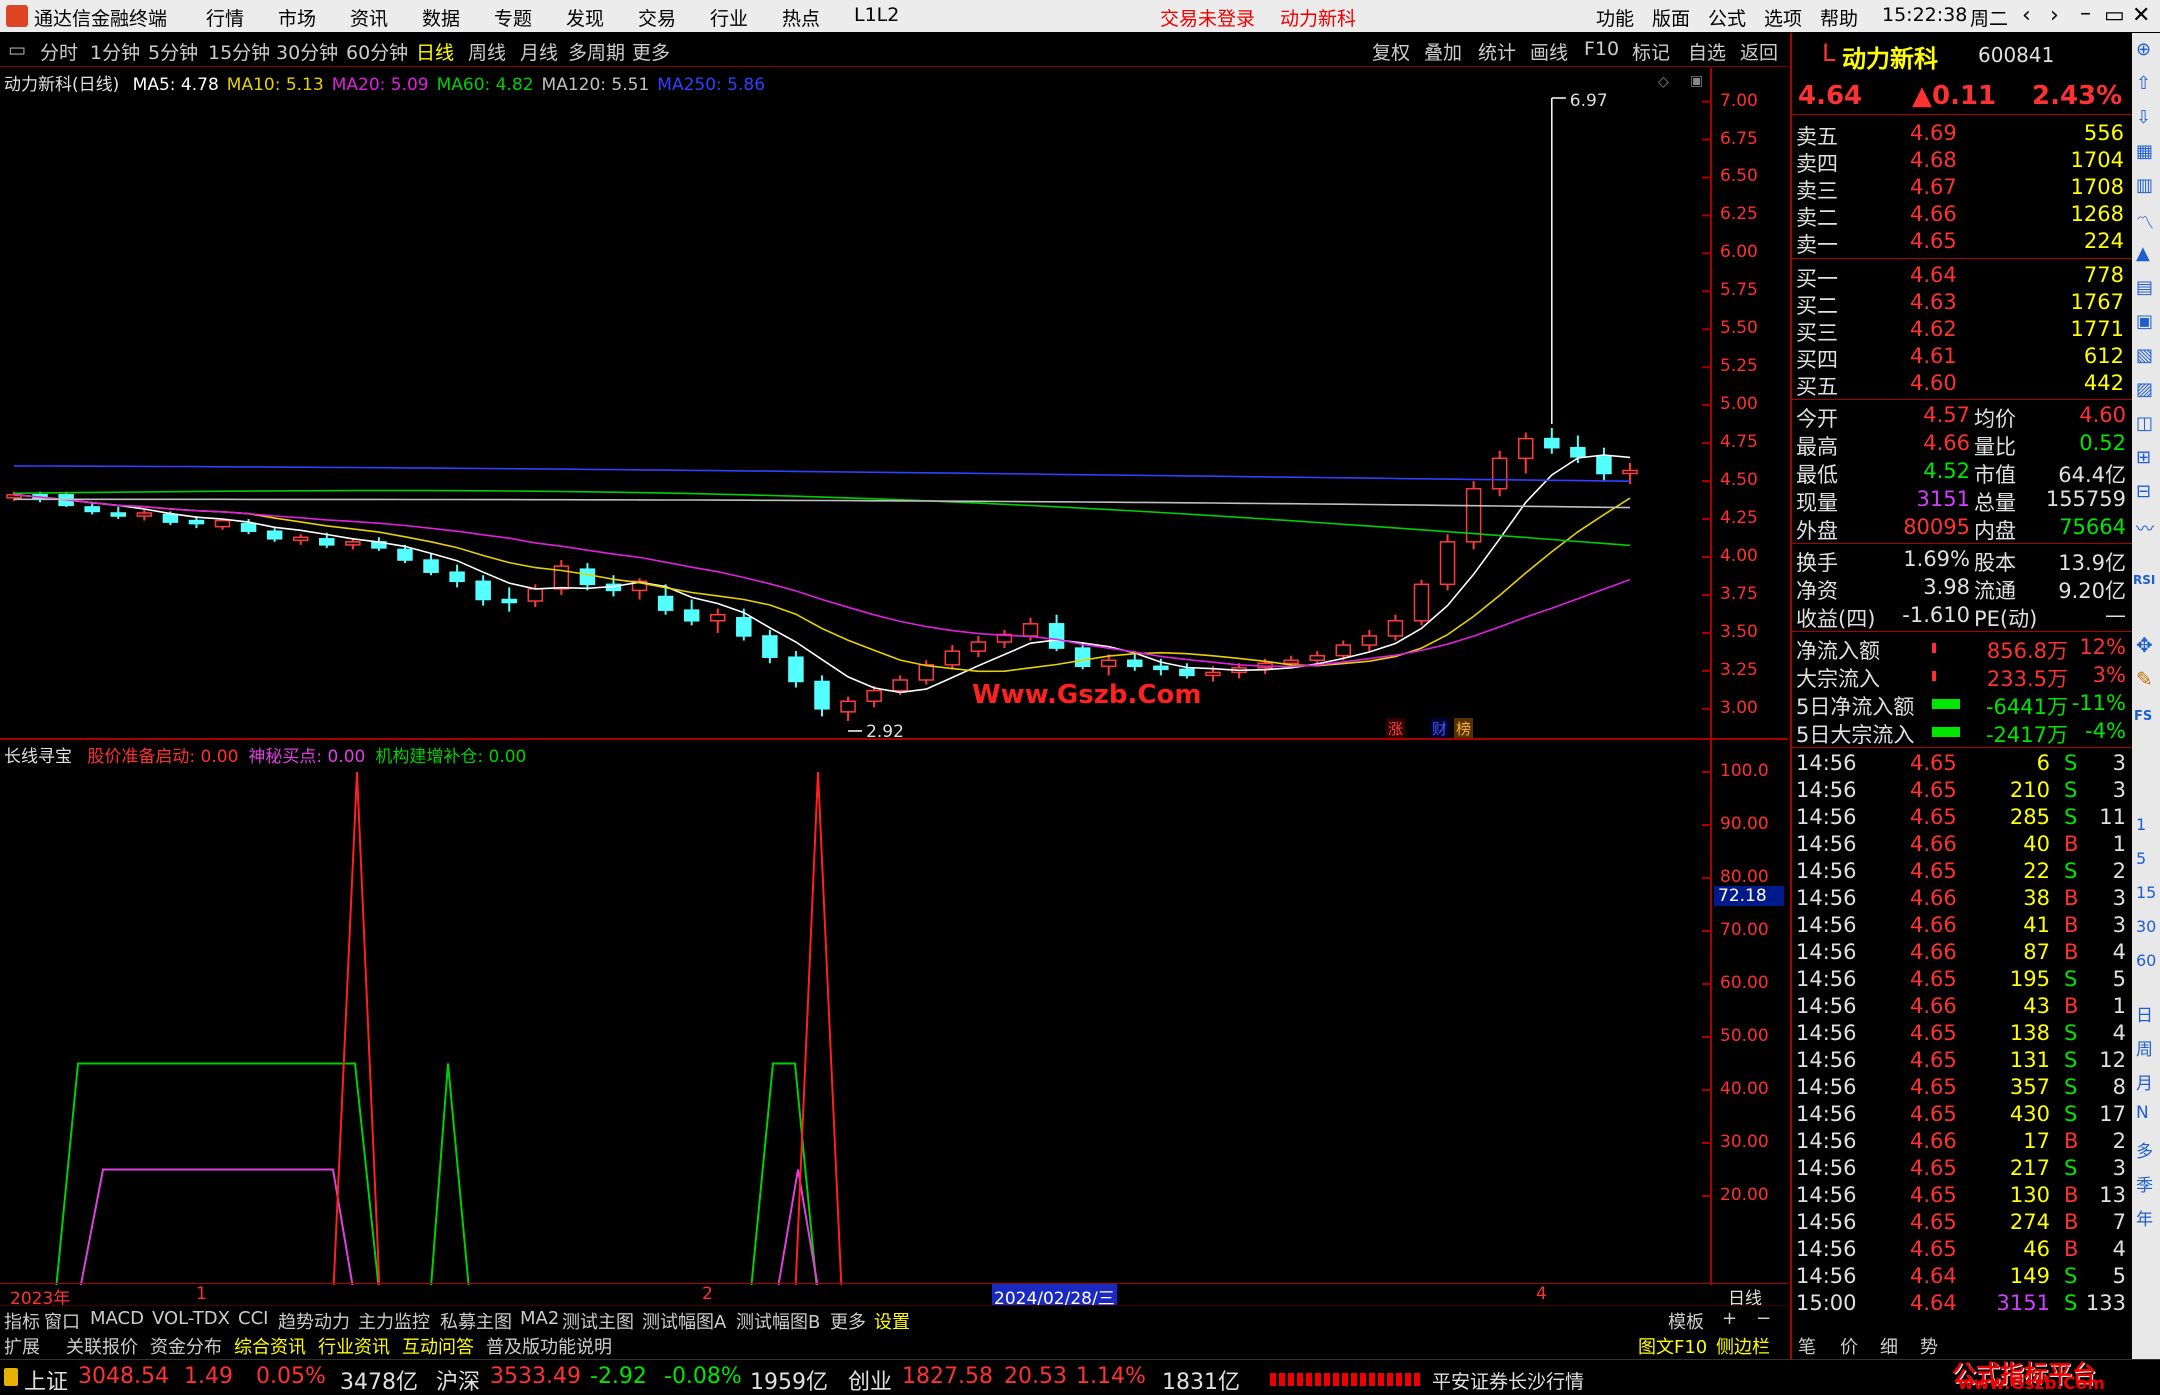 This screenshot has width=2160, height=1395. What do you see at coordinates (2054, 15) in the screenshot?
I see `forward-icon: ›` at bounding box center [2054, 15].